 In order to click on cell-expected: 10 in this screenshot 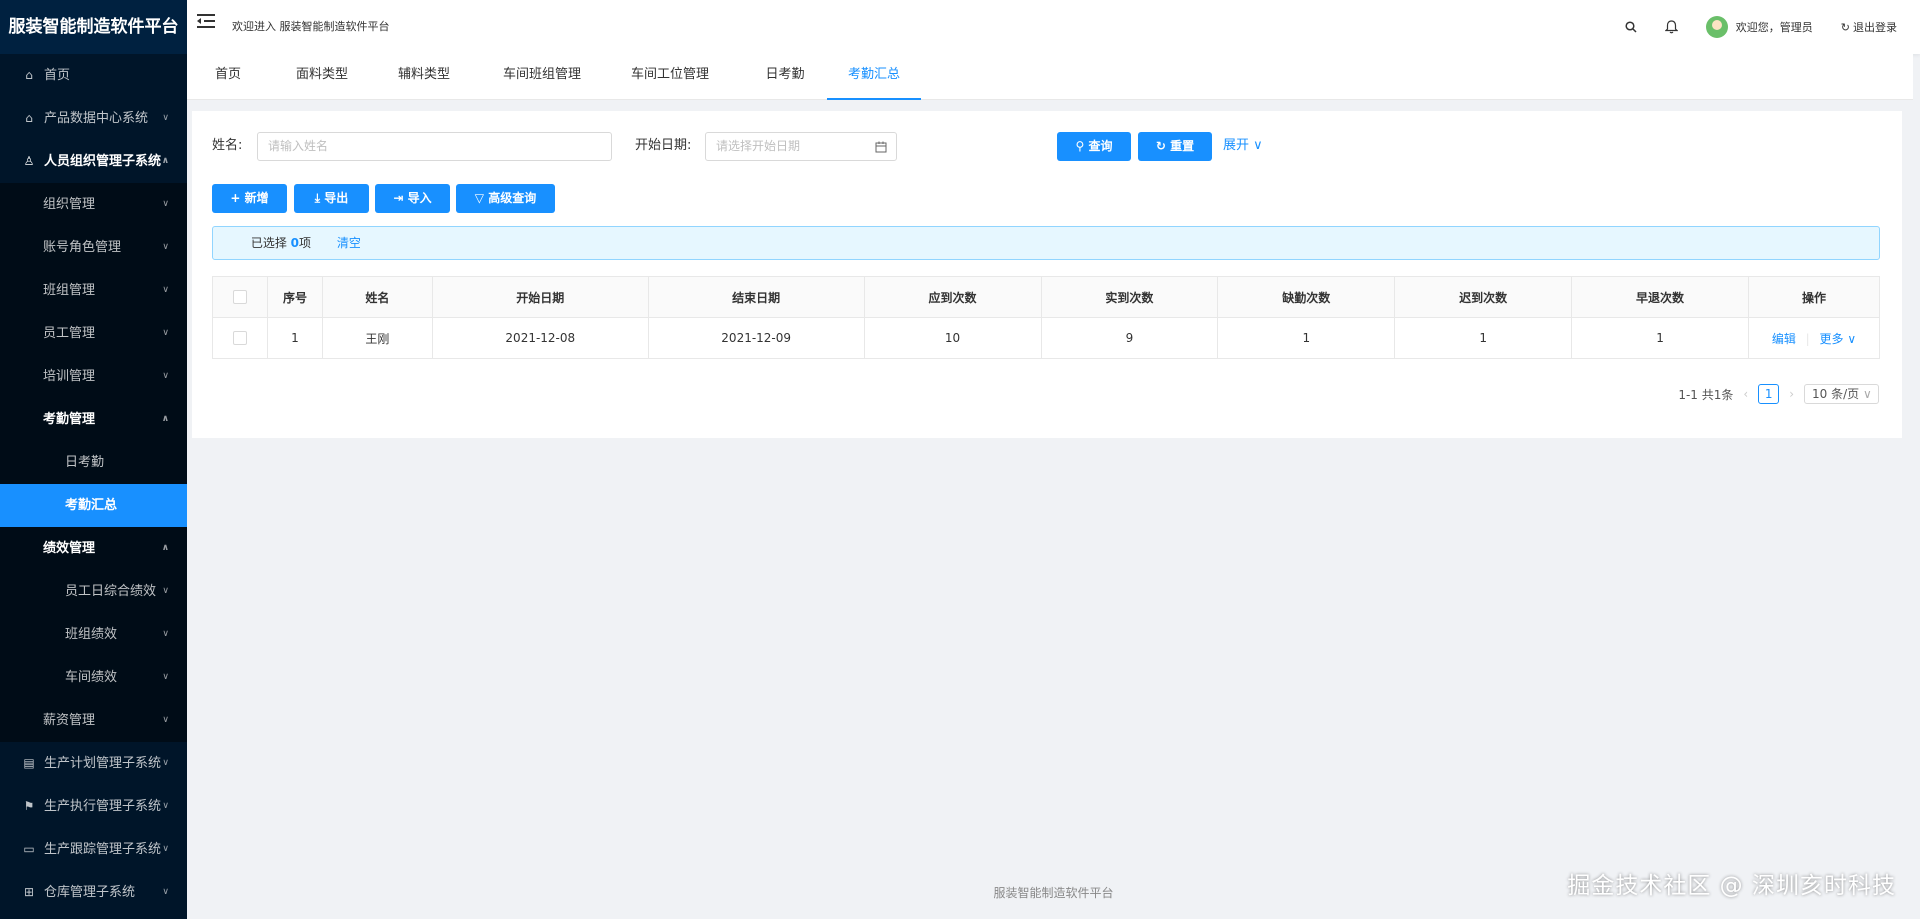, I will do `click(952, 338)`.